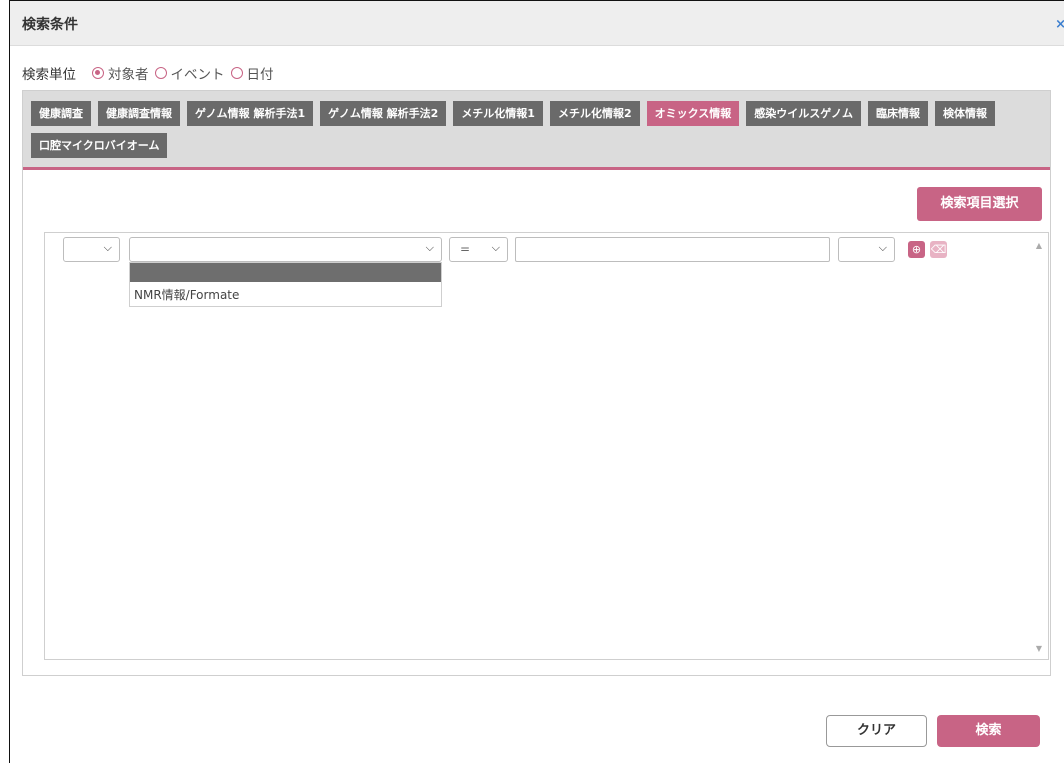  I want to click on field-select: ⌵, so click(285, 249).